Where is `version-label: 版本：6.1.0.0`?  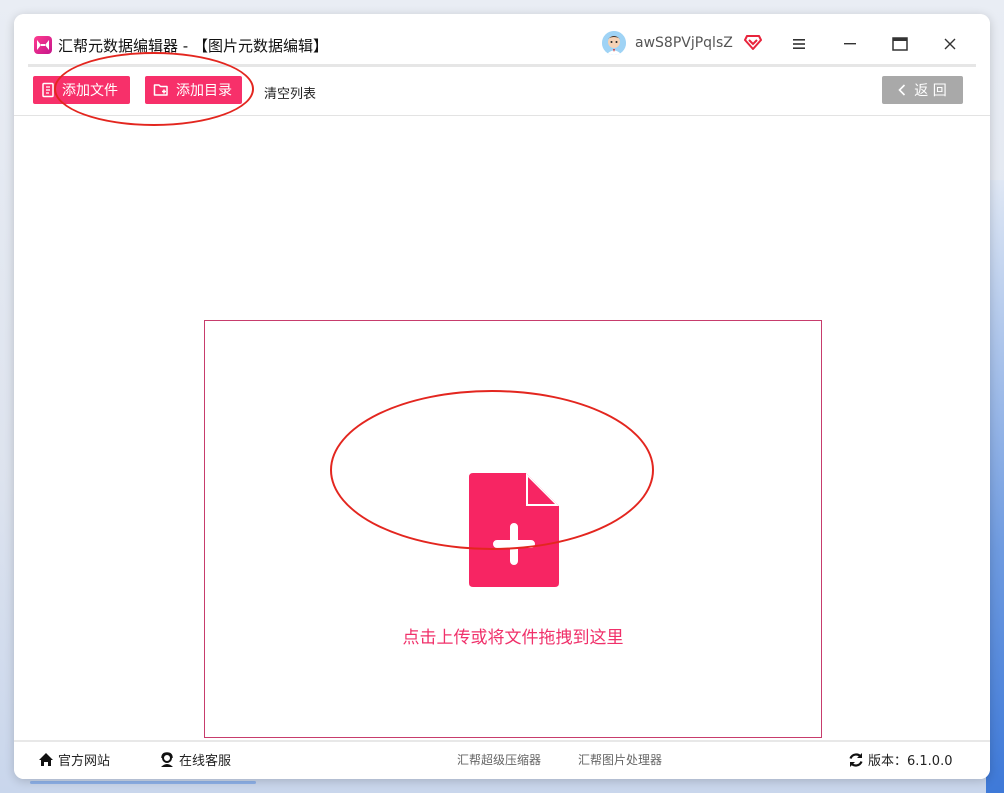 version-label: 版本：6.1.0.0 is located at coordinates (910, 761).